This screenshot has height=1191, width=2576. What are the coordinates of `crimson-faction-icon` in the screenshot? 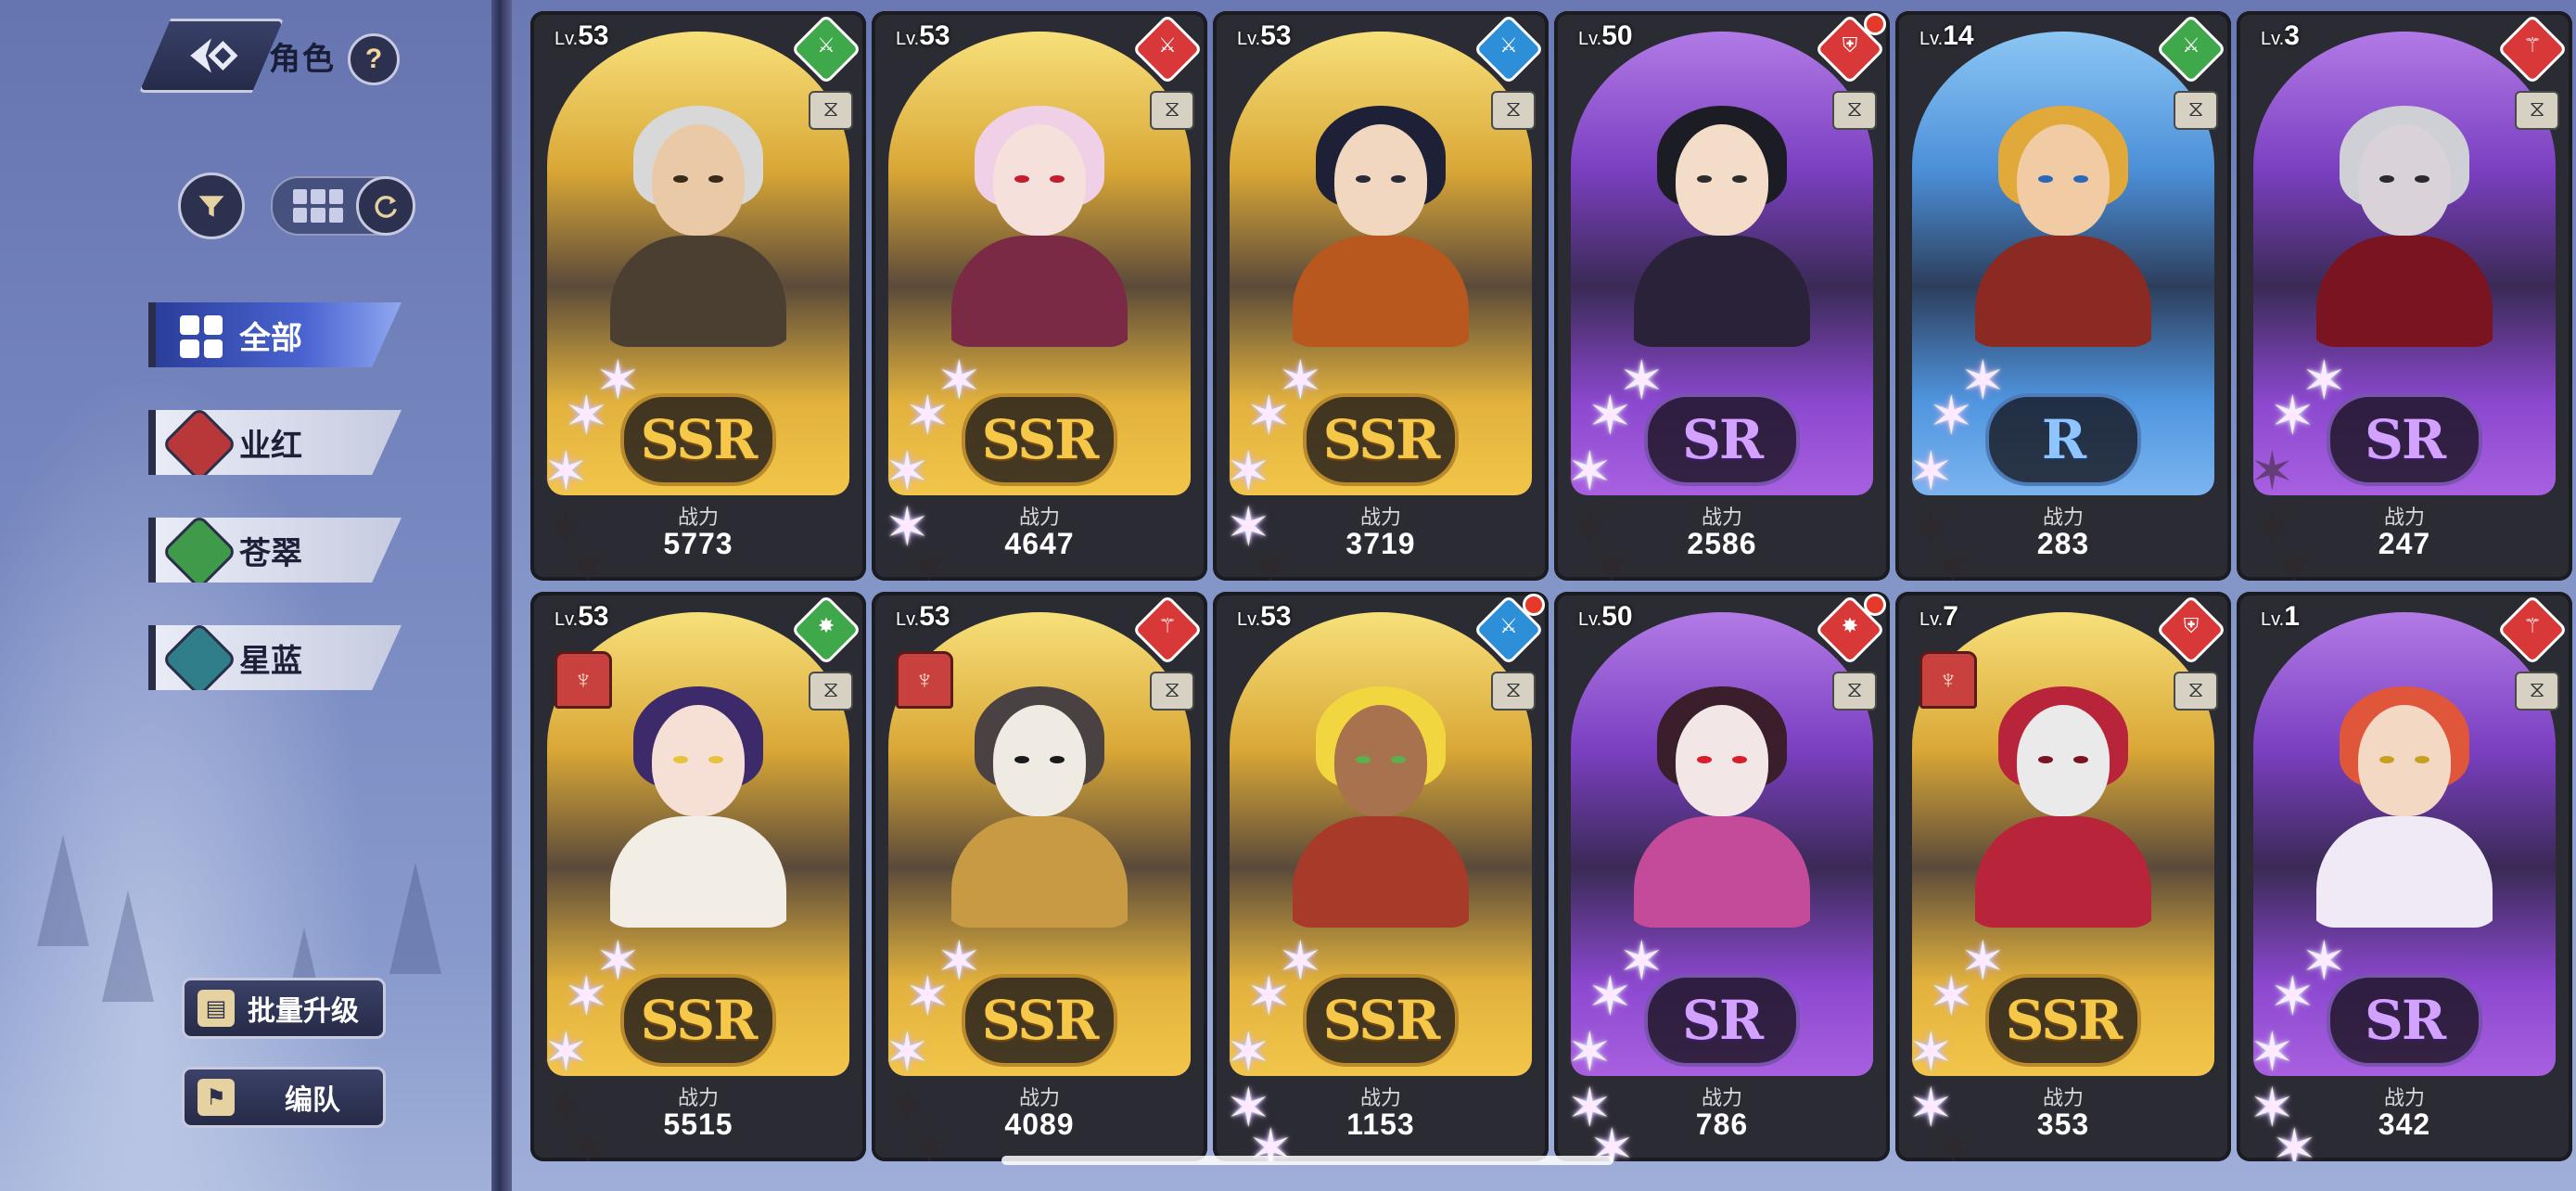 It's located at (199, 442).